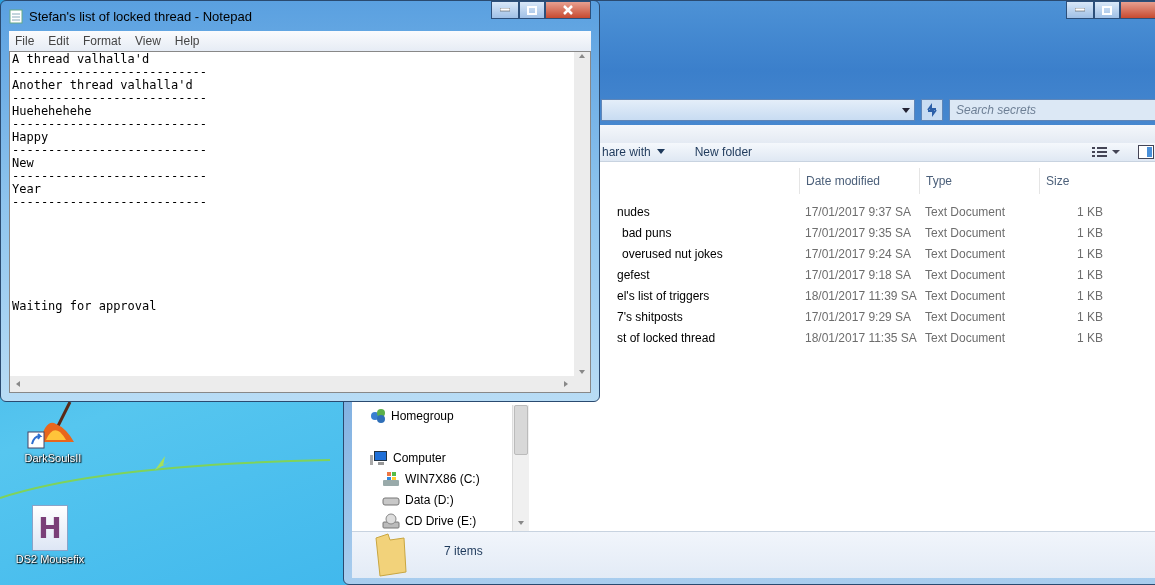 The image size is (1155, 585). What do you see at coordinates (858, 212) in the screenshot?
I see `table-cell-text: 17/01/2017 9:37 SA` at bounding box center [858, 212].